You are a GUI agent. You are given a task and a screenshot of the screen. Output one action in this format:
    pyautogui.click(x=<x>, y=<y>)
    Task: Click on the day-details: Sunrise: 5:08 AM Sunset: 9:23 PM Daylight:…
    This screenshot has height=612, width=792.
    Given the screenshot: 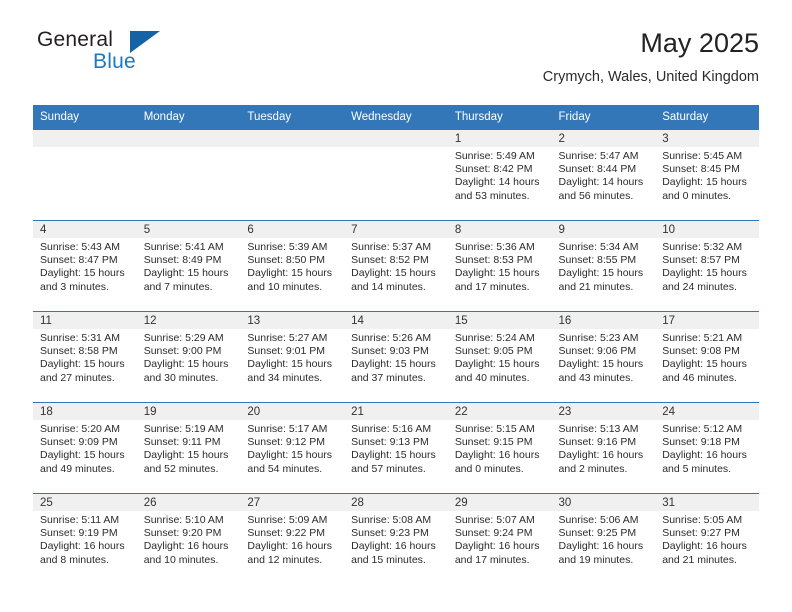 What is the action you would take?
    pyautogui.click(x=396, y=539)
    